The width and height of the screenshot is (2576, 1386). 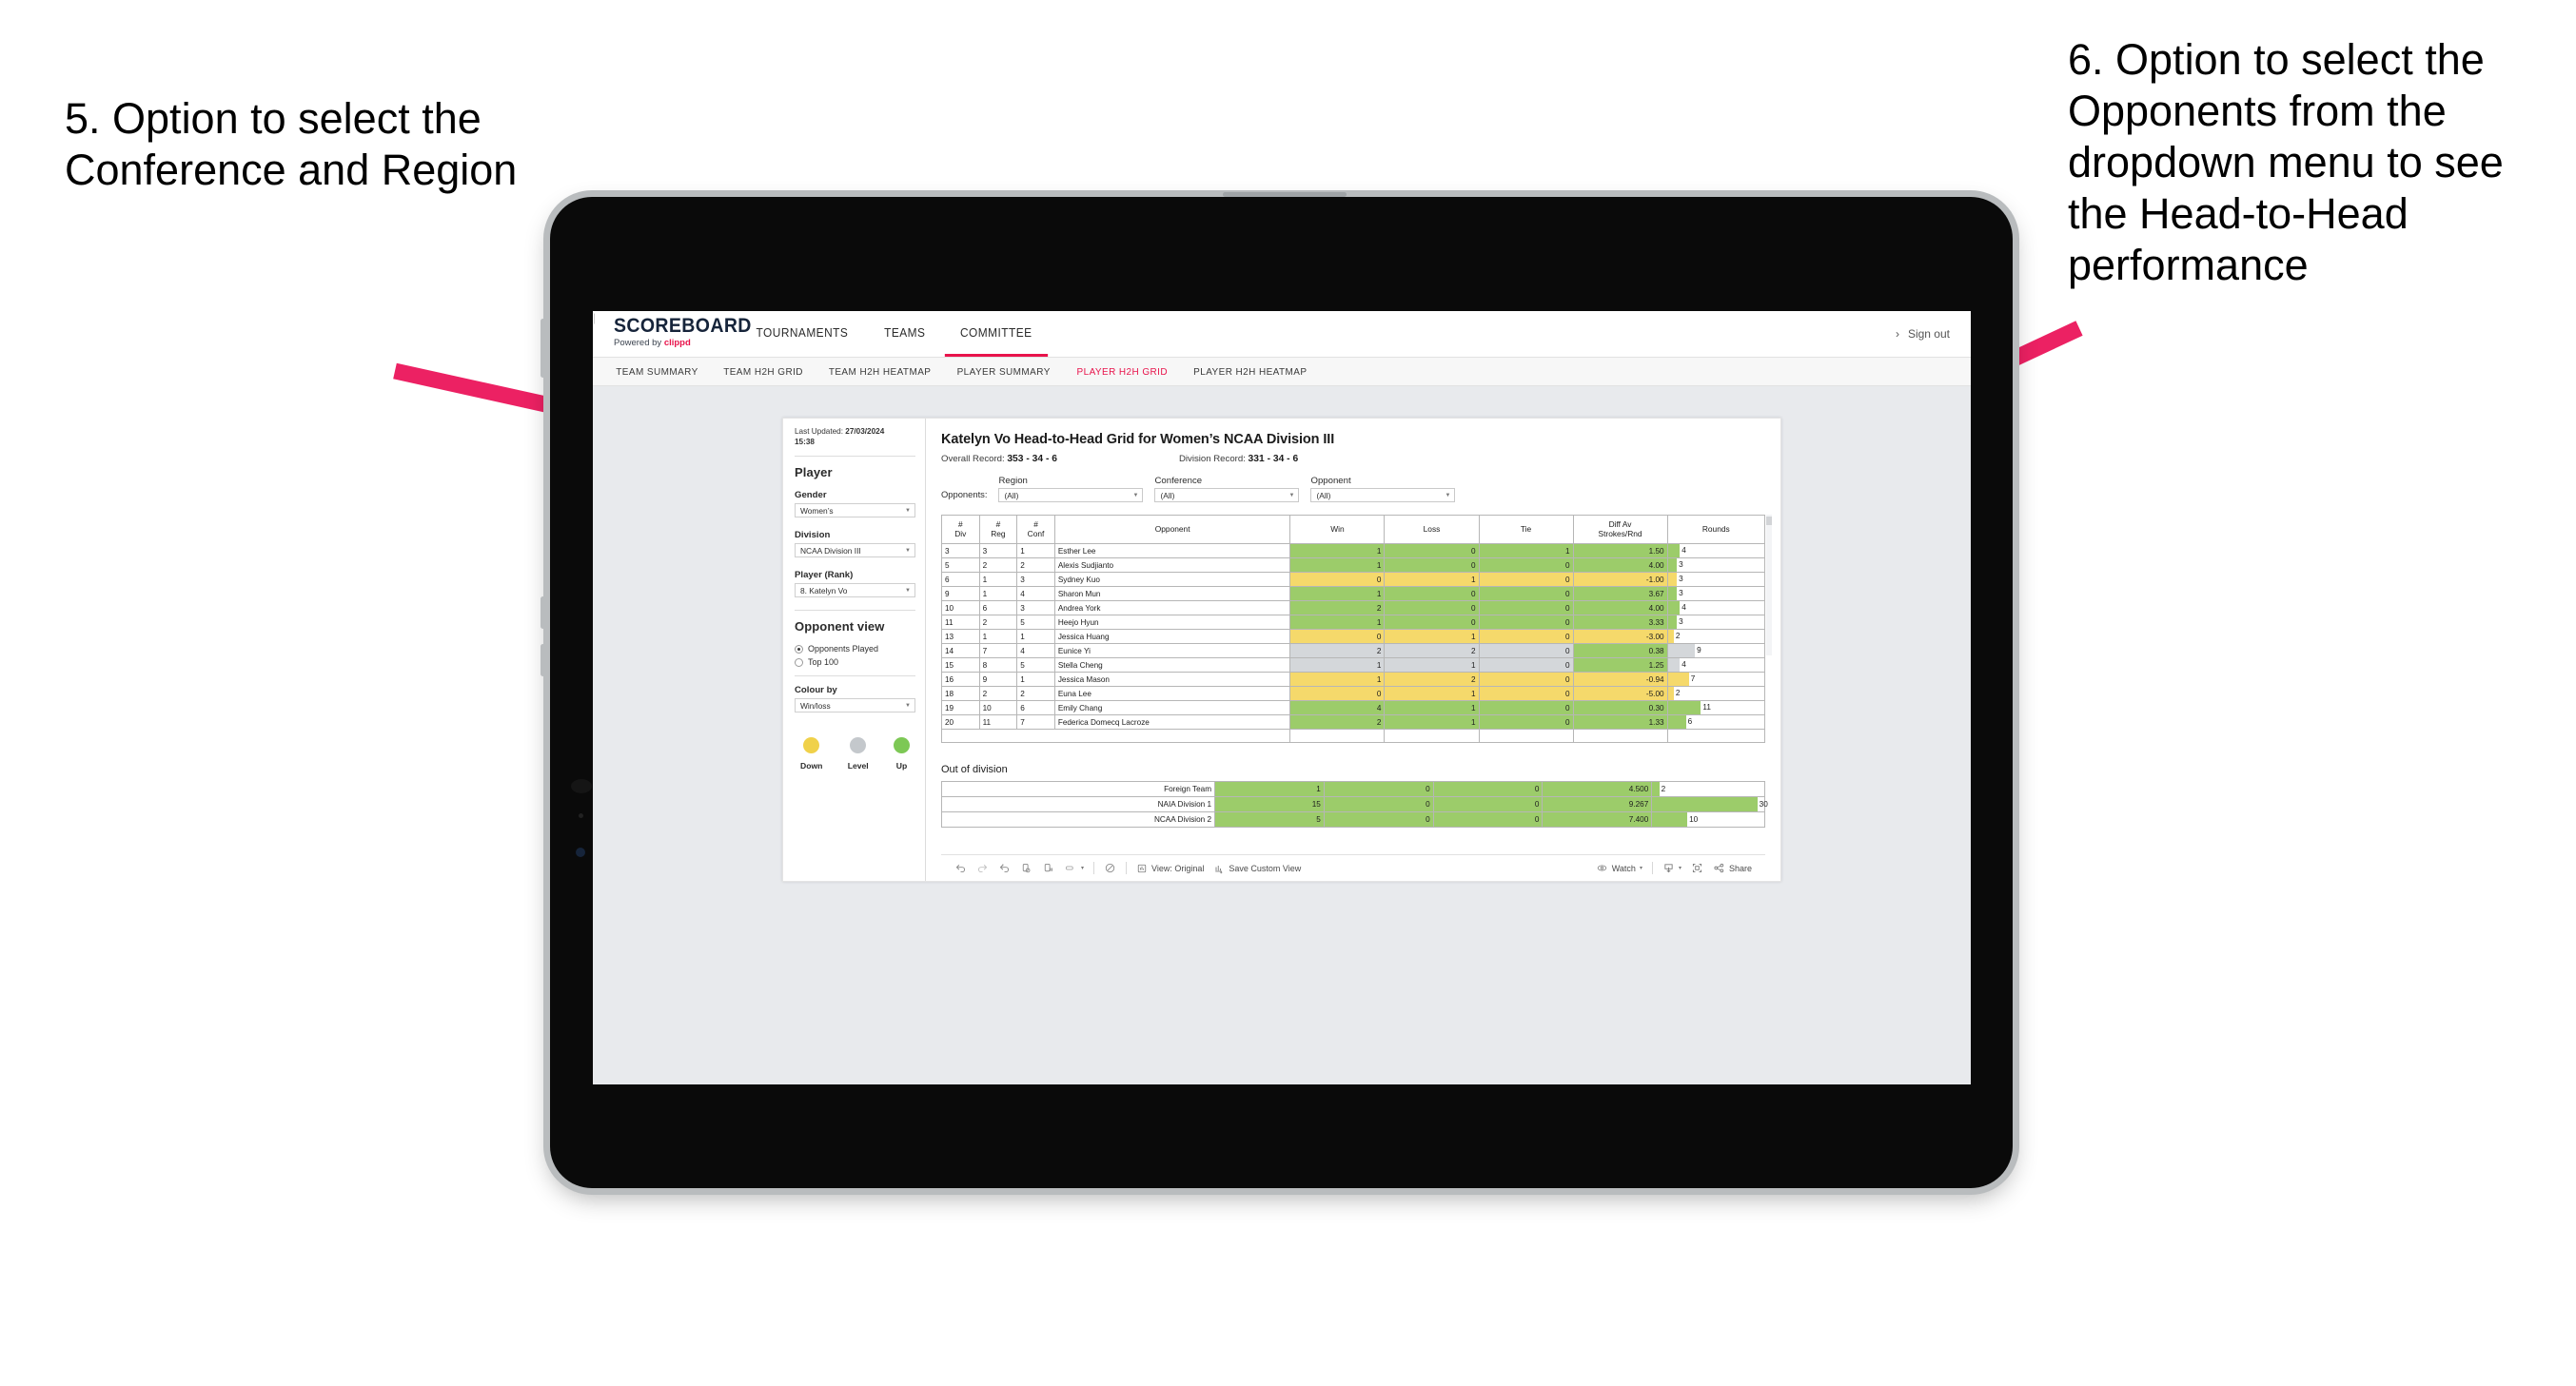 I want to click on table-row: 19 10 6 Emily Chang 4 1 0 0.30 11, so click(x=1353, y=707).